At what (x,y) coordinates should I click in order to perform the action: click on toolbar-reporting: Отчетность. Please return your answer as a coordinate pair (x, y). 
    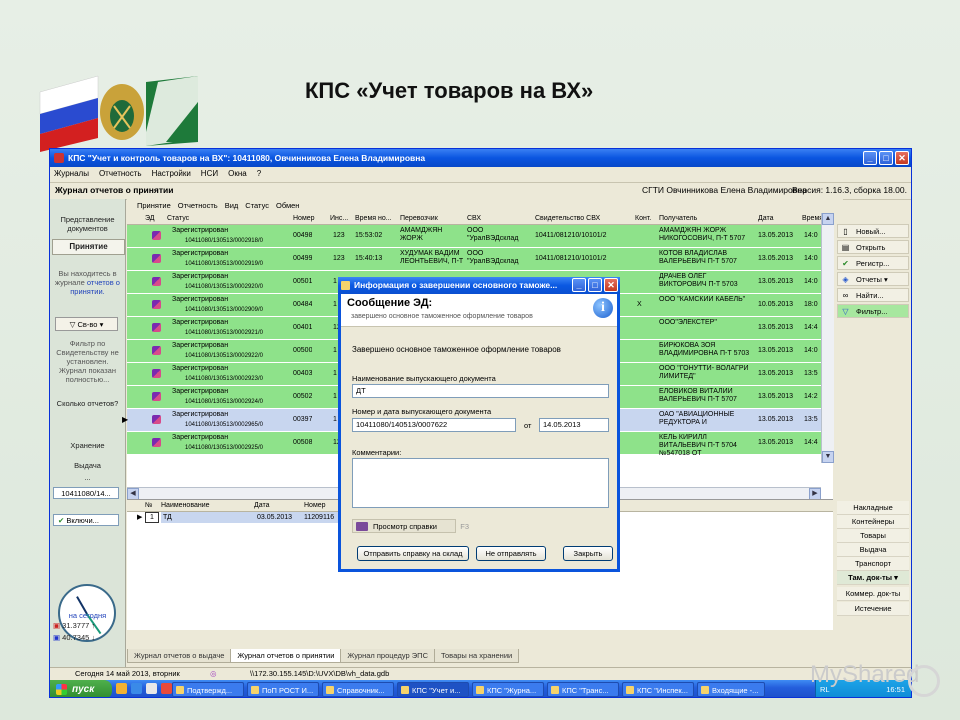
    Looking at the image, I should click on (198, 206).